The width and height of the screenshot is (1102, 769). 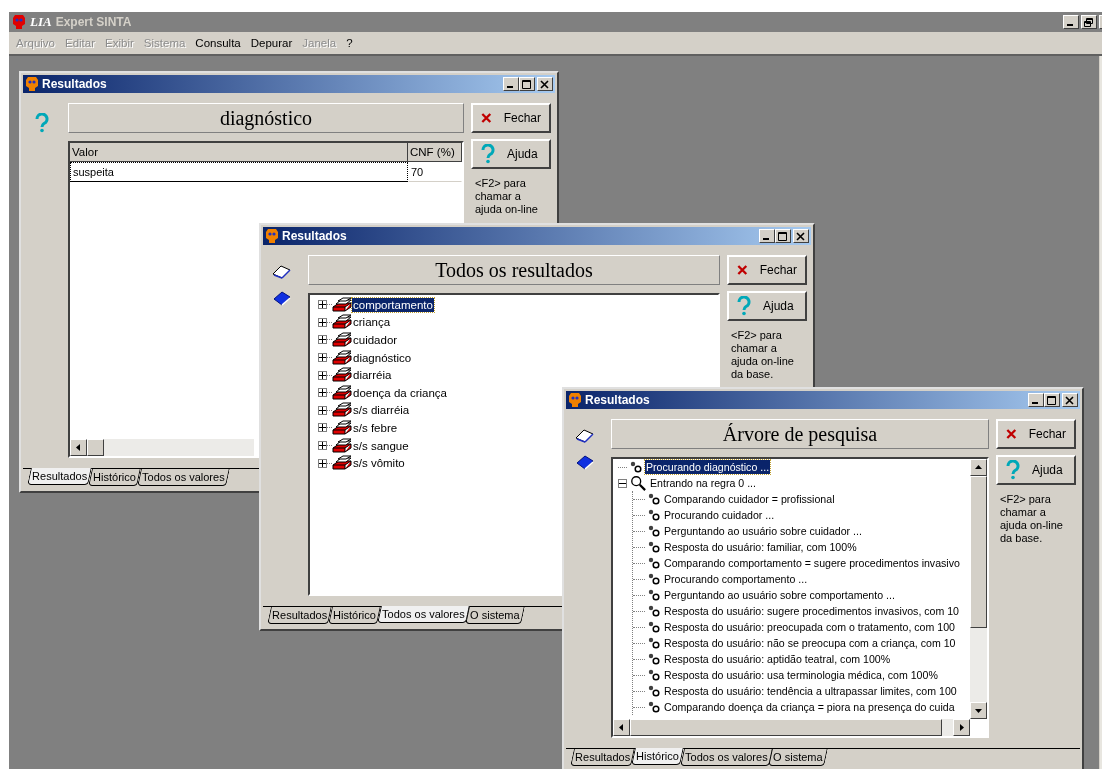 What do you see at coordinates (400, 392) in the screenshot?
I see `tree-item: doença da criança` at bounding box center [400, 392].